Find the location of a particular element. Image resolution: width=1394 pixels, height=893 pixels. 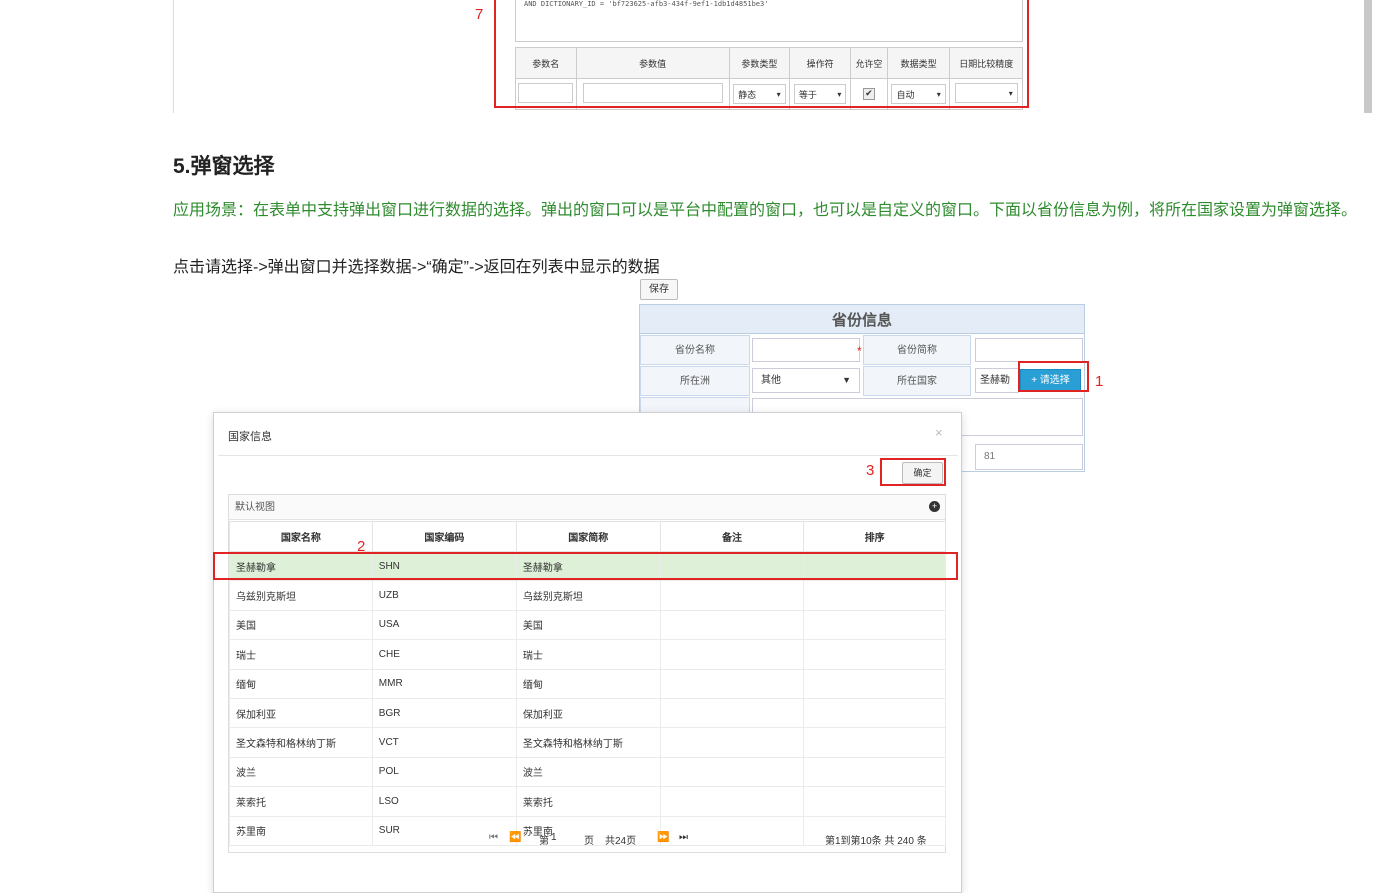

pagination-bar: ⏮ ⏪ 第 1 页 共24页 ⏩ ⏭ 第1到第10条 共 240 条 is located at coordinates (587, 839).